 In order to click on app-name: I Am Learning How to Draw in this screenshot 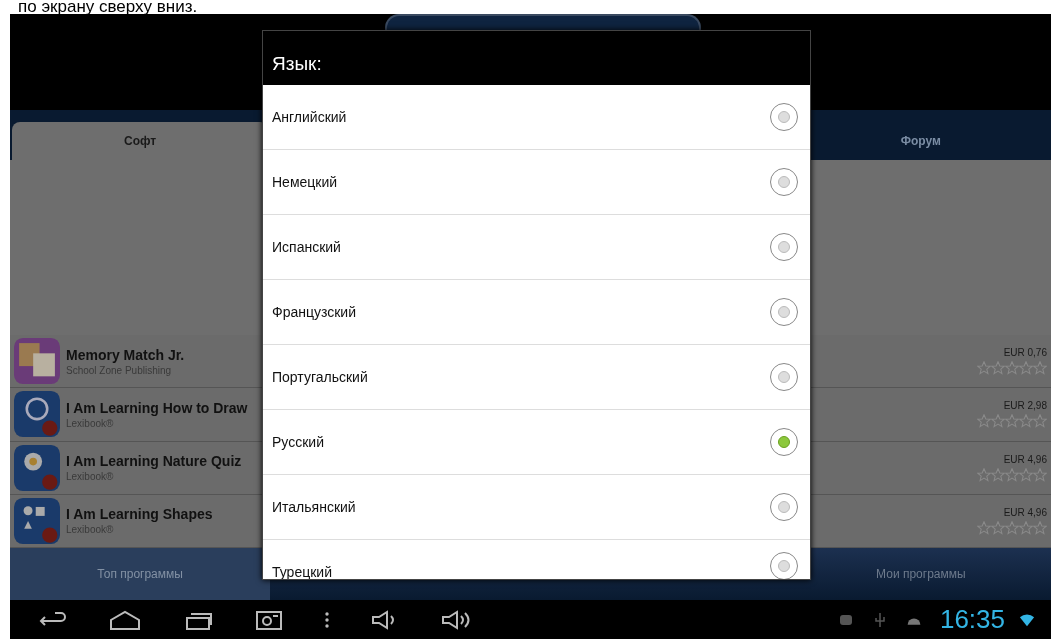, I will do `click(157, 407)`.